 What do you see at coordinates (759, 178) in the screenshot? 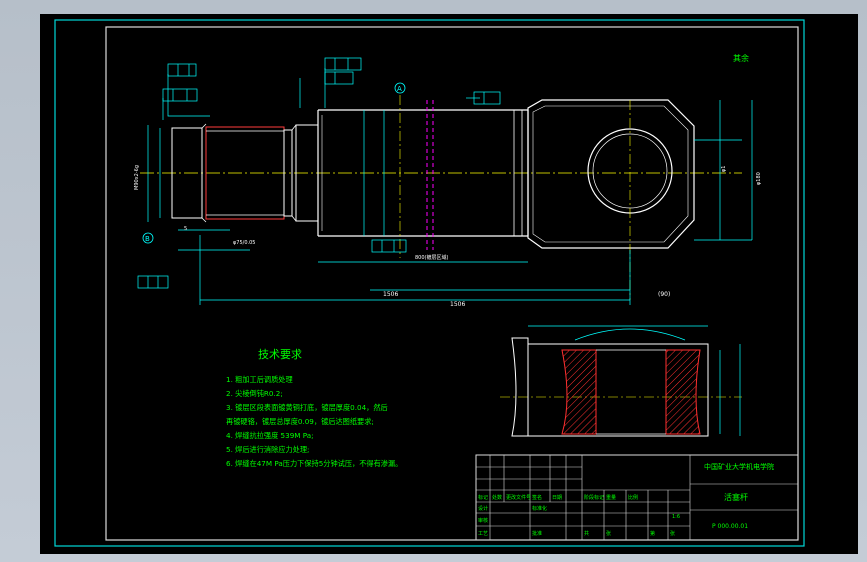
I see `dim-head-width: φ180` at bounding box center [759, 178].